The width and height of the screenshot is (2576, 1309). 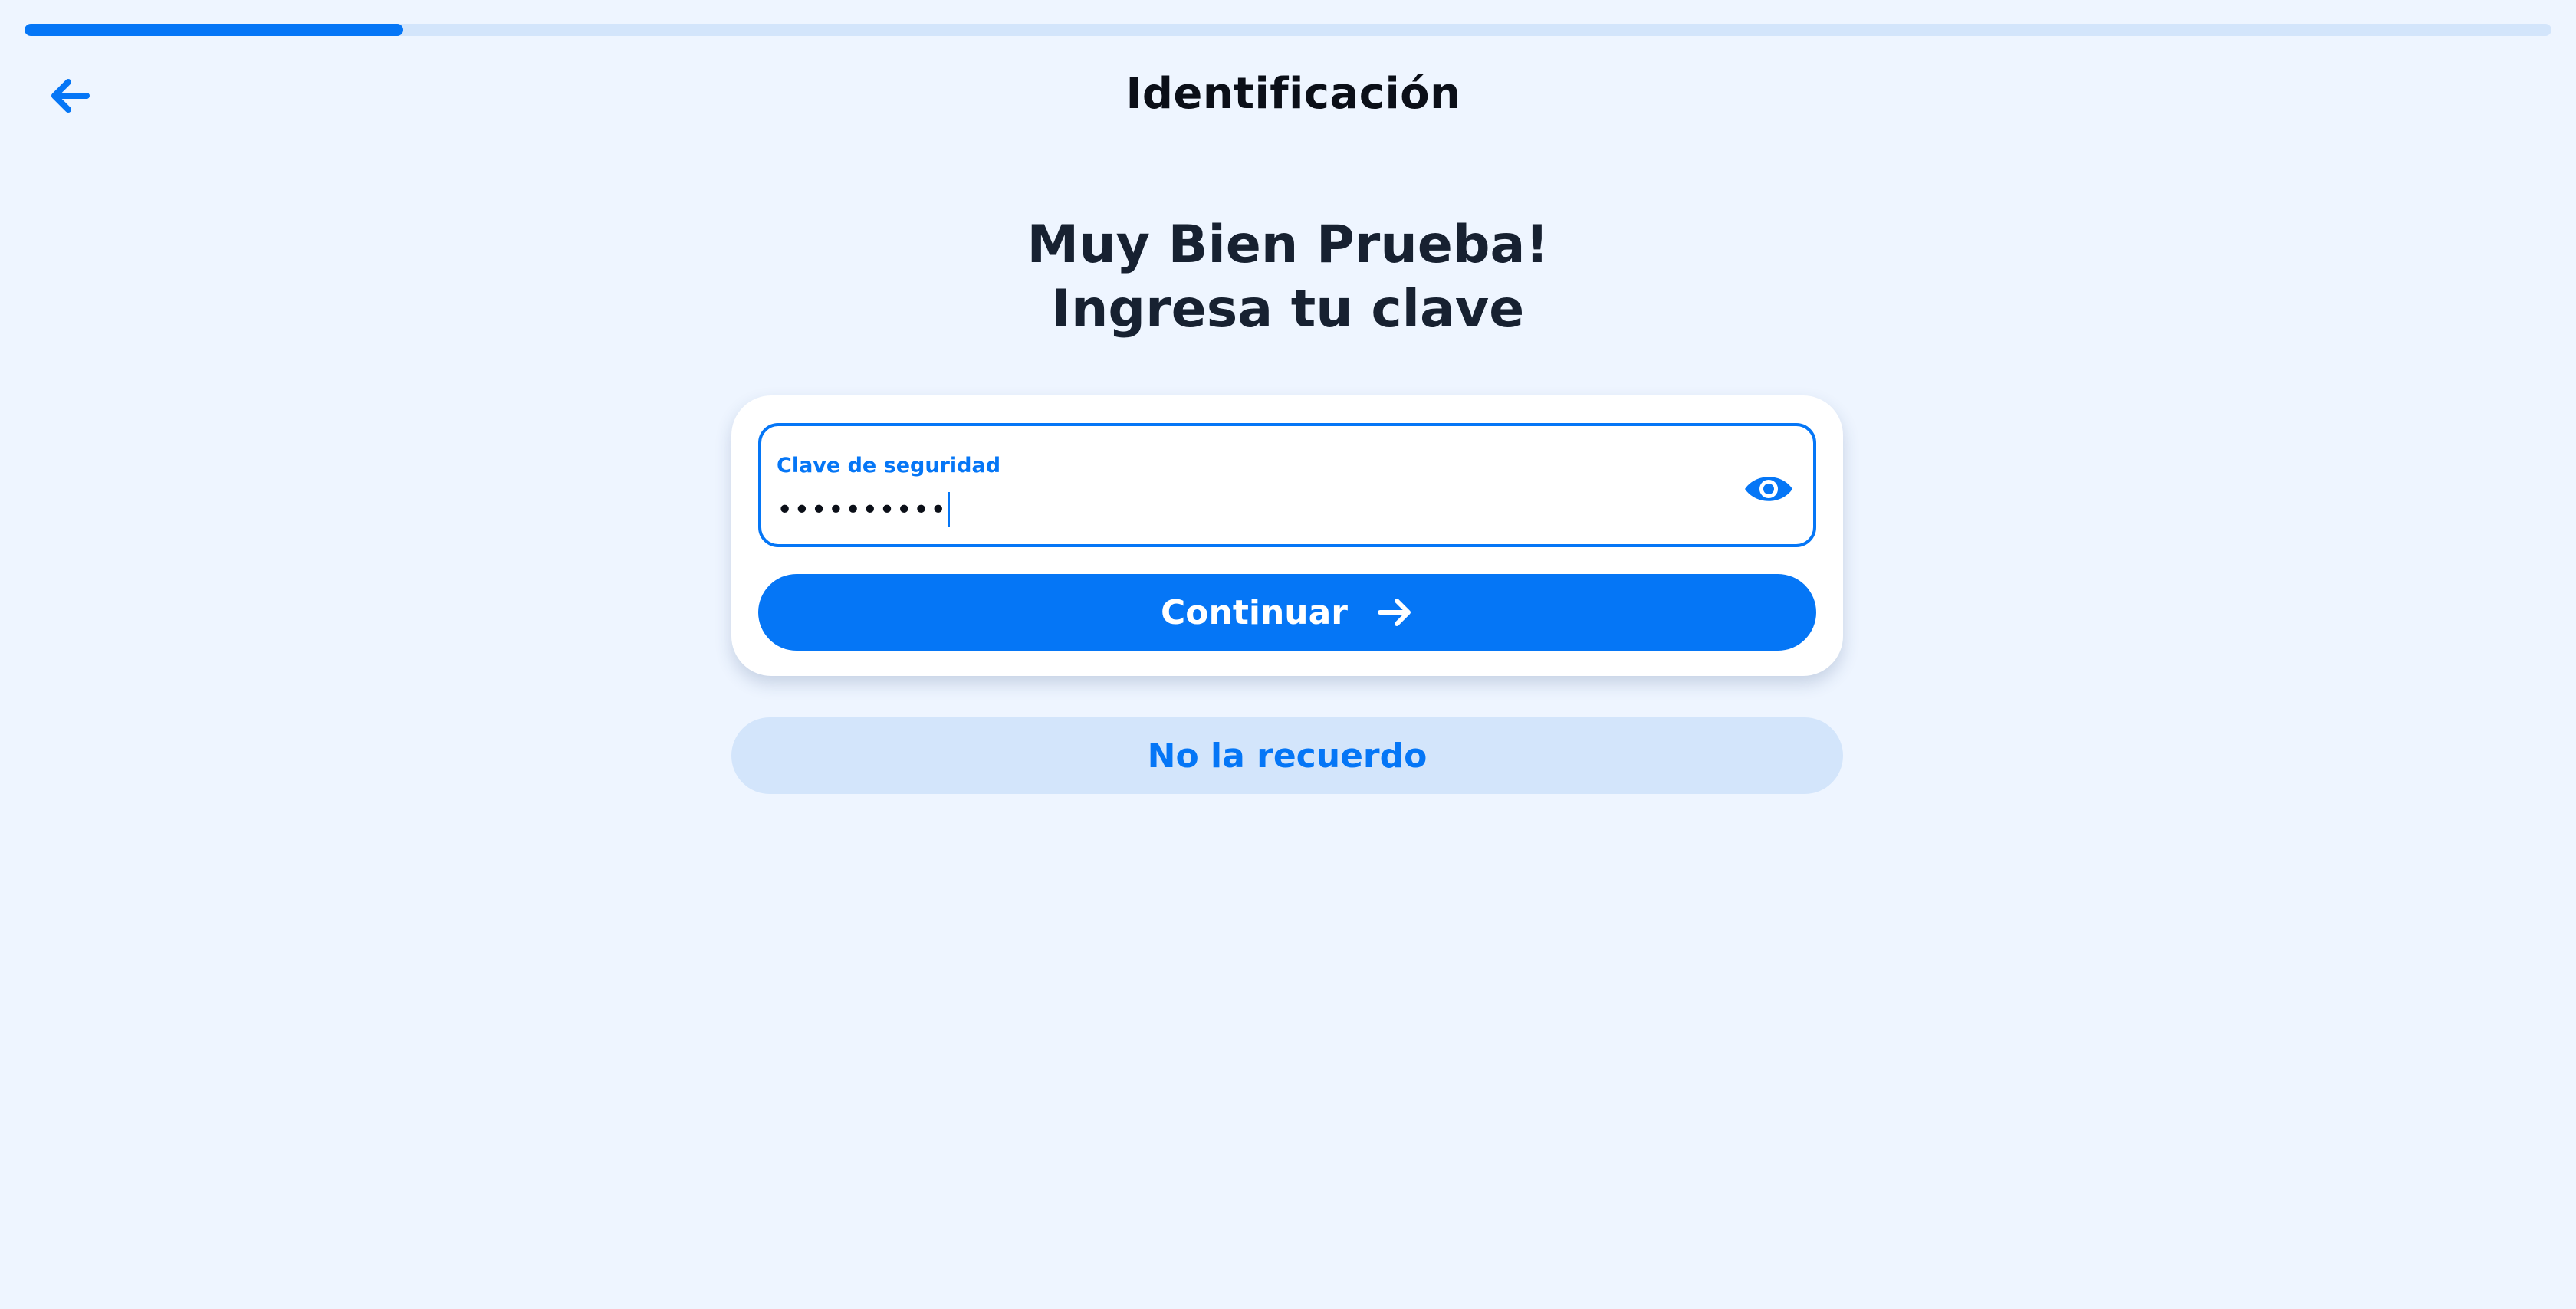 I want to click on password-card: Clave de seguridad •••••••••• Continuar, so click(x=1287, y=535).